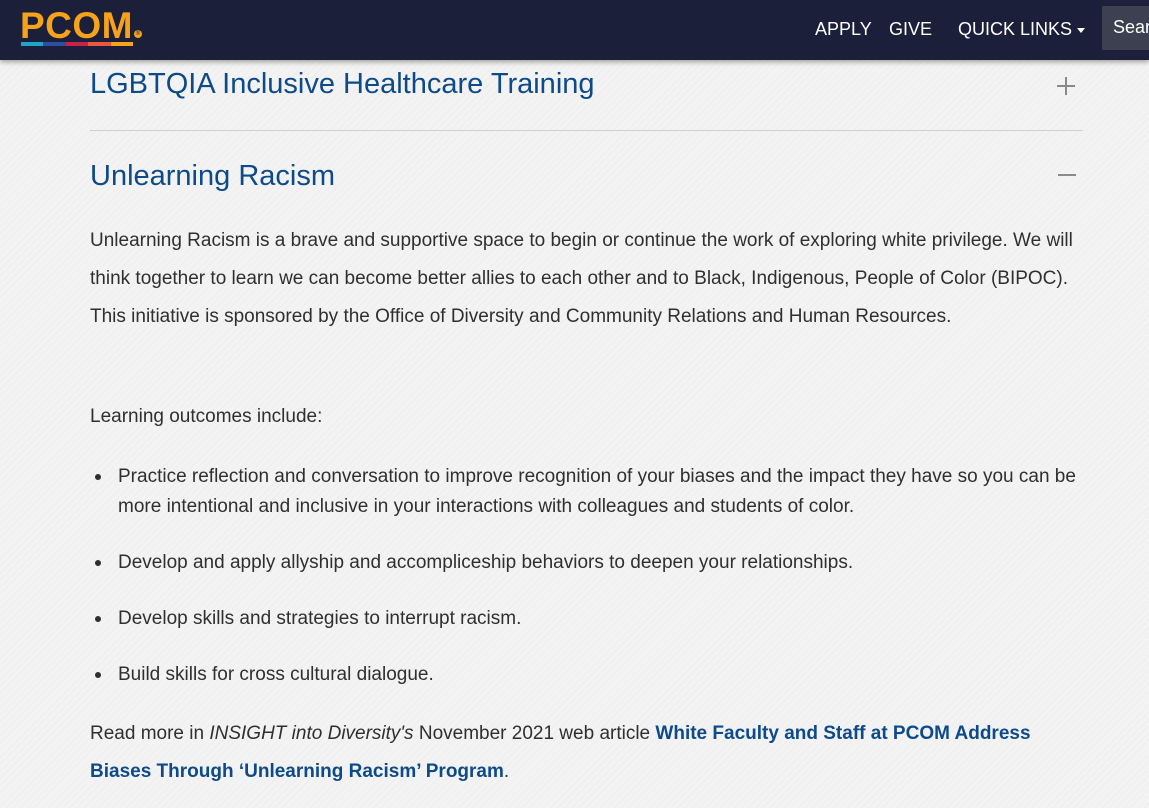  I want to click on publication-name: INSIGHT into Diversity's, so click(311, 733).